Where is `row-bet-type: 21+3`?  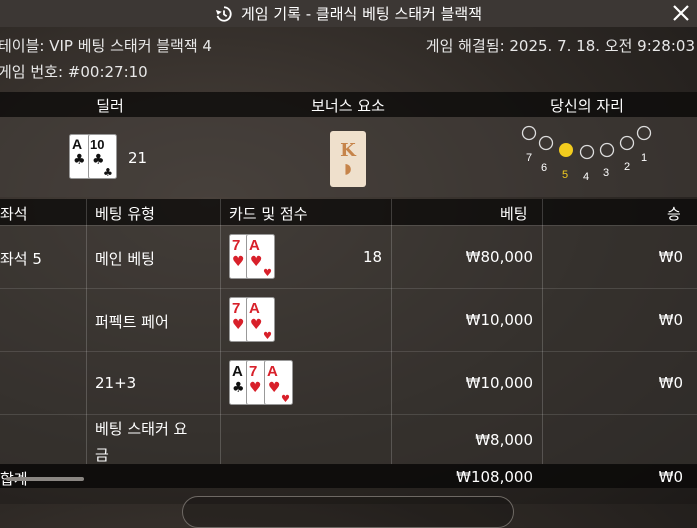
row-bet-type: 21+3 is located at coordinates (116, 383).